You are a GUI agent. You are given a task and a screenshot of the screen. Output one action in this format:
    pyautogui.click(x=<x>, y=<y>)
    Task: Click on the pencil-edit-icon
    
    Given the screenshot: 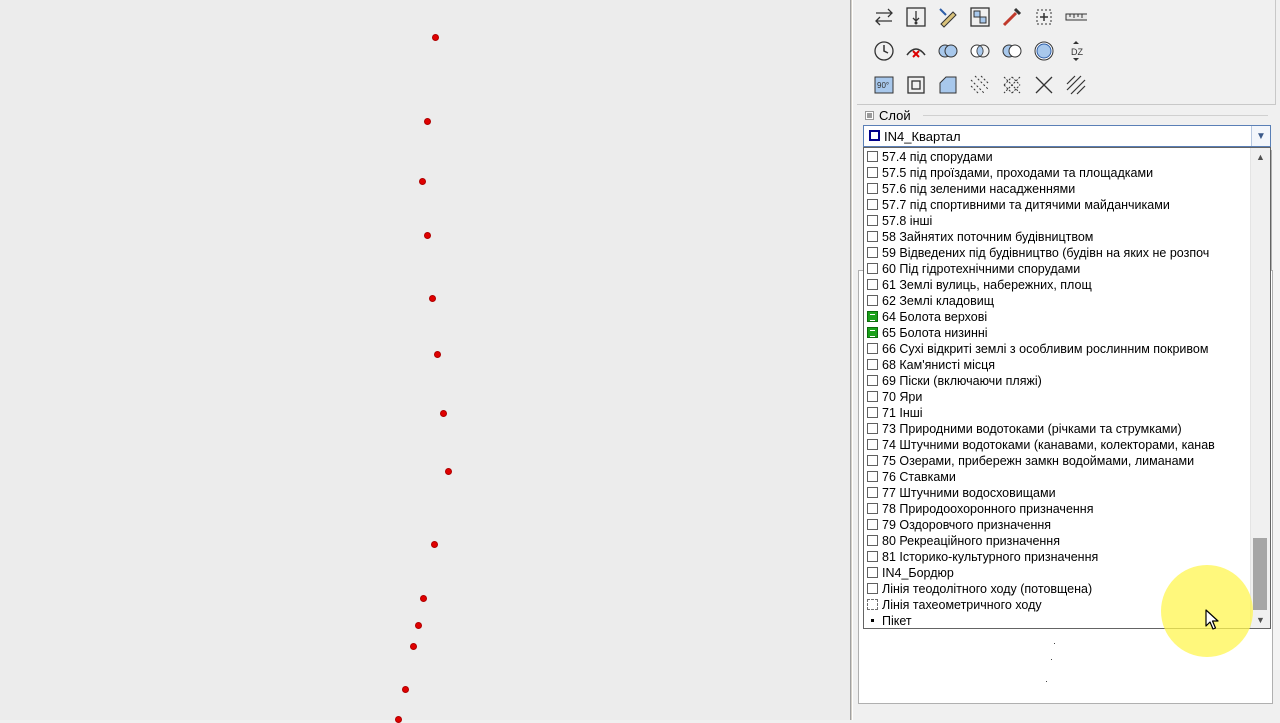 What is the action you would take?
    pyautogui.click(x=948, y=17)
    